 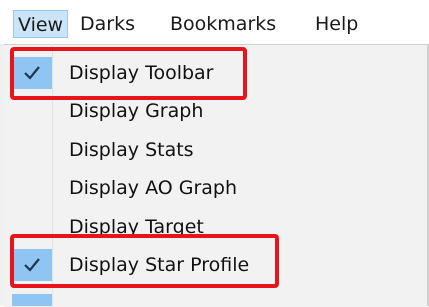 I want to click on menu-view: View, so click(x=41, y=24).